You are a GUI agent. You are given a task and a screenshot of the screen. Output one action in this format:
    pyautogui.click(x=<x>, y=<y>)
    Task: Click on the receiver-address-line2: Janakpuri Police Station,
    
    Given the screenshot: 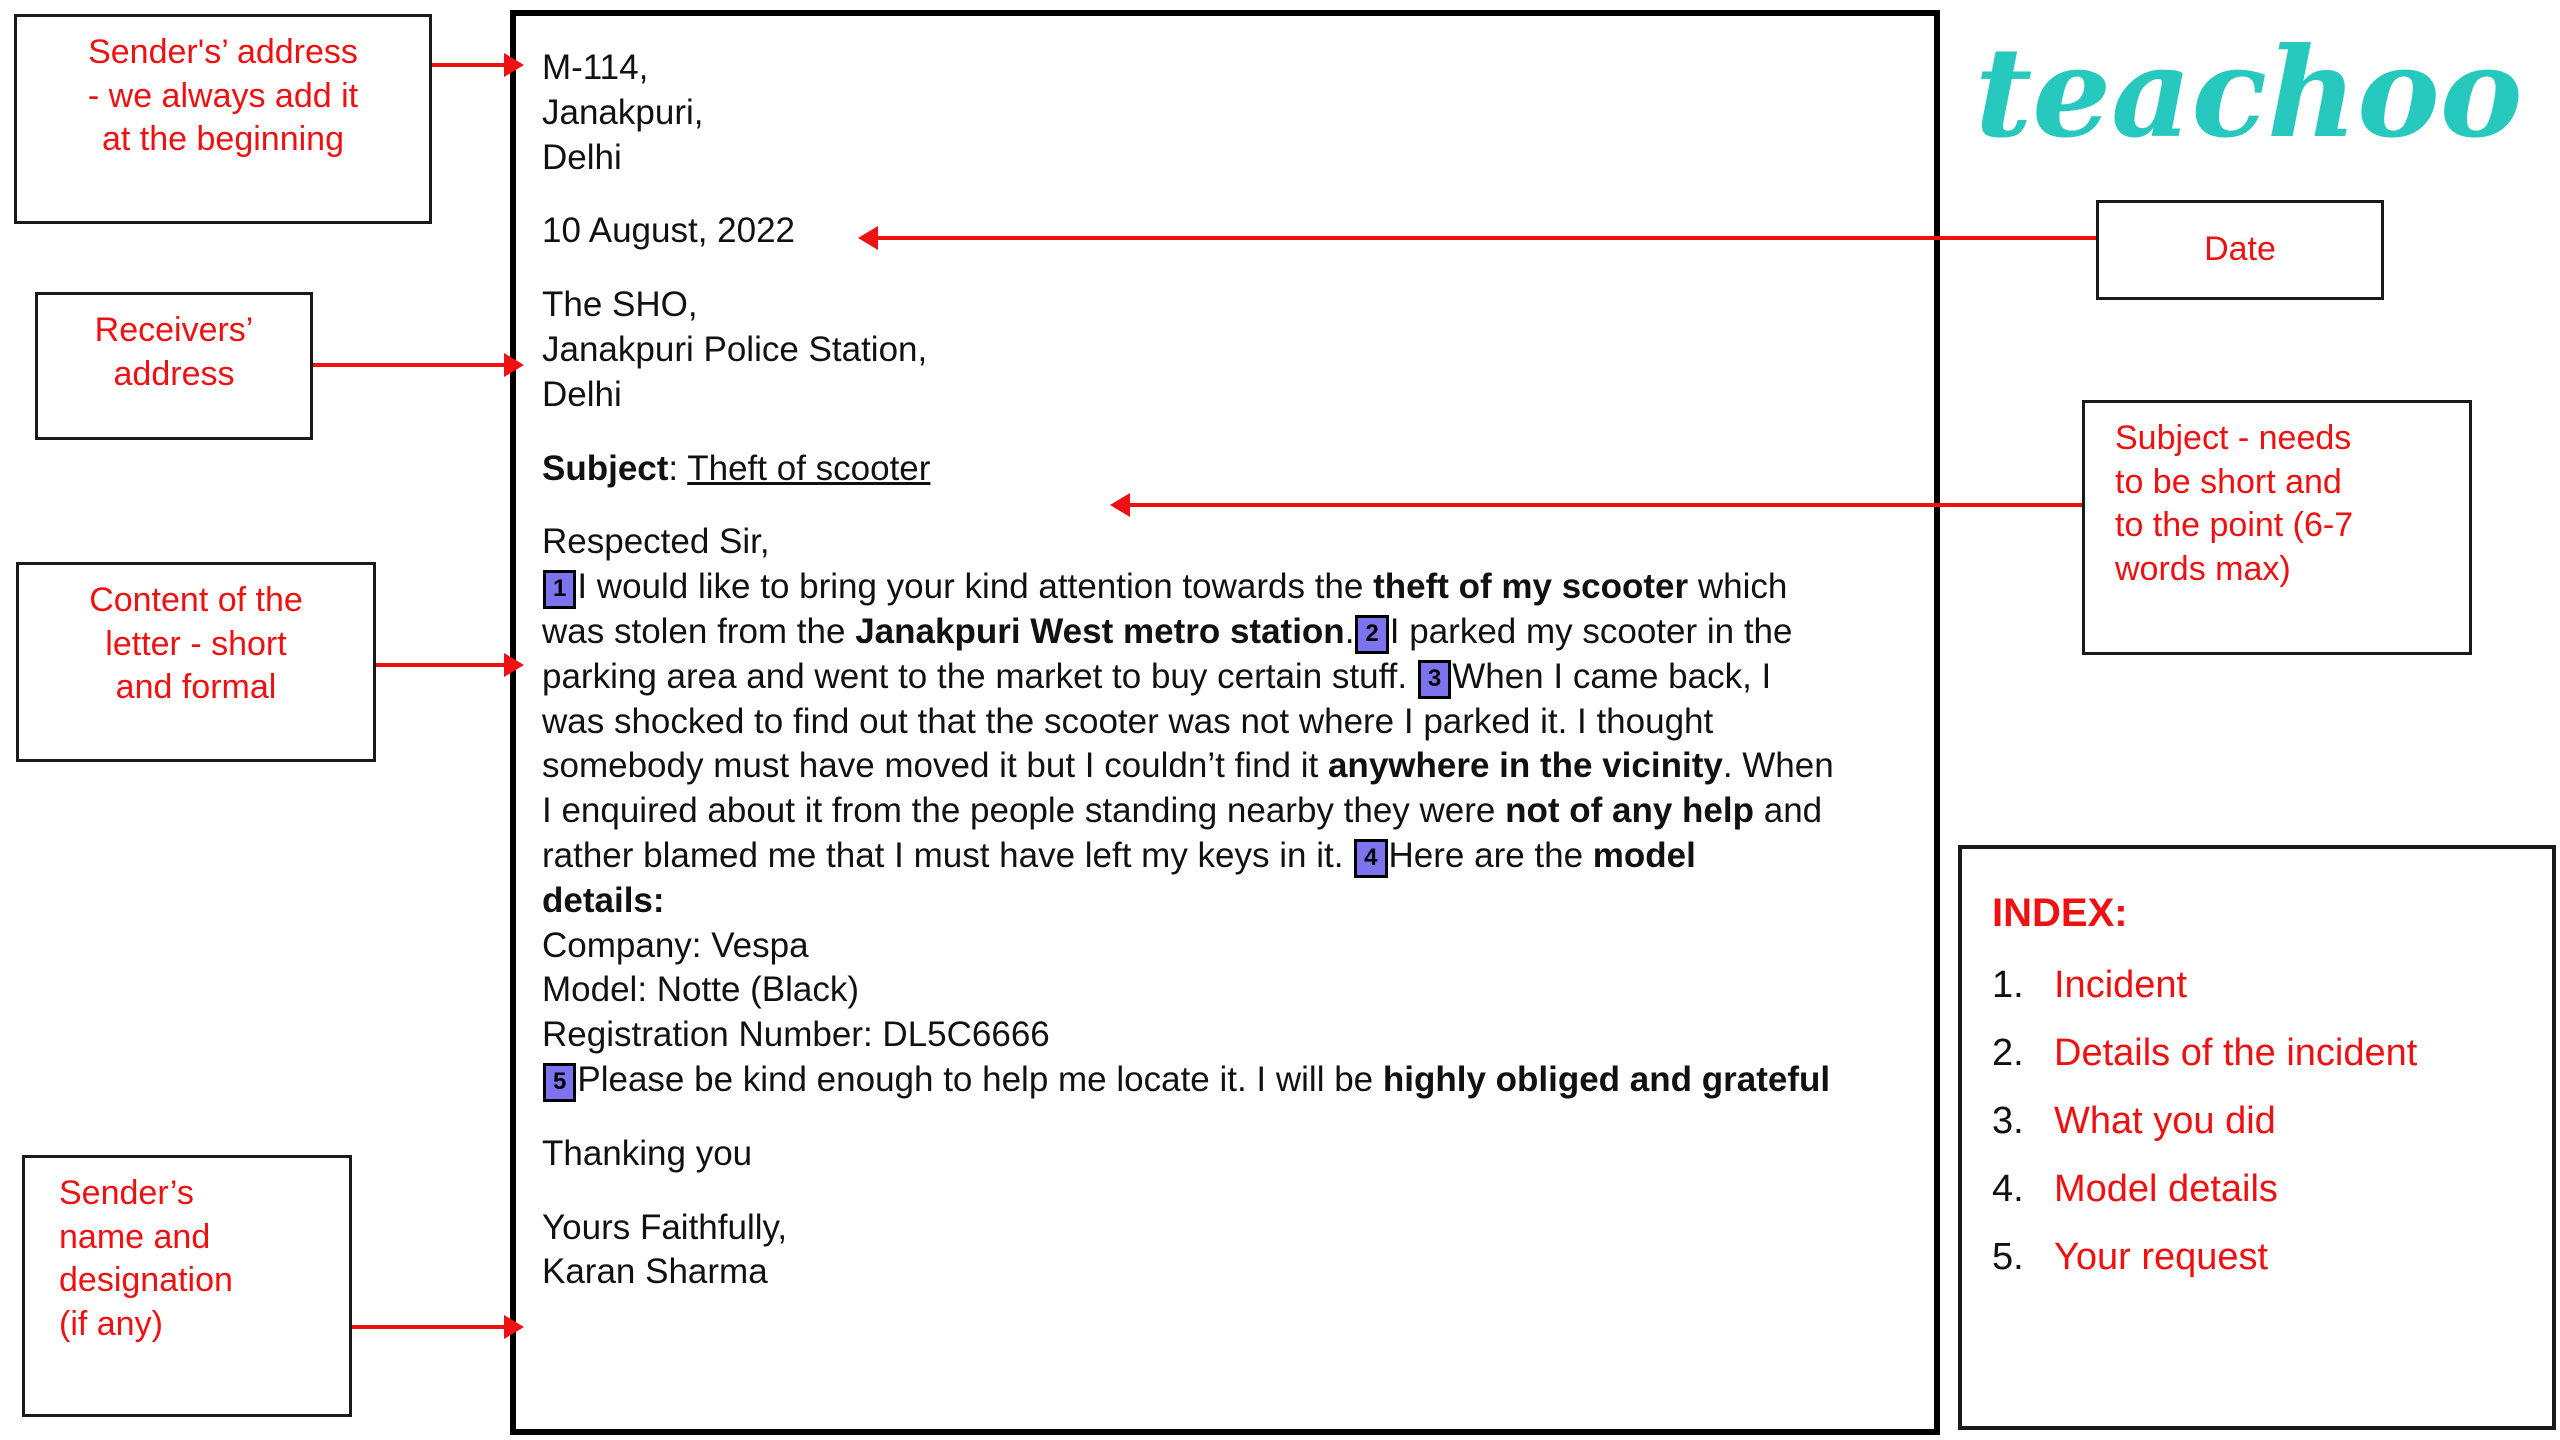 What is the action you would take?
    pyautogui.click(x=735, y=349)
    